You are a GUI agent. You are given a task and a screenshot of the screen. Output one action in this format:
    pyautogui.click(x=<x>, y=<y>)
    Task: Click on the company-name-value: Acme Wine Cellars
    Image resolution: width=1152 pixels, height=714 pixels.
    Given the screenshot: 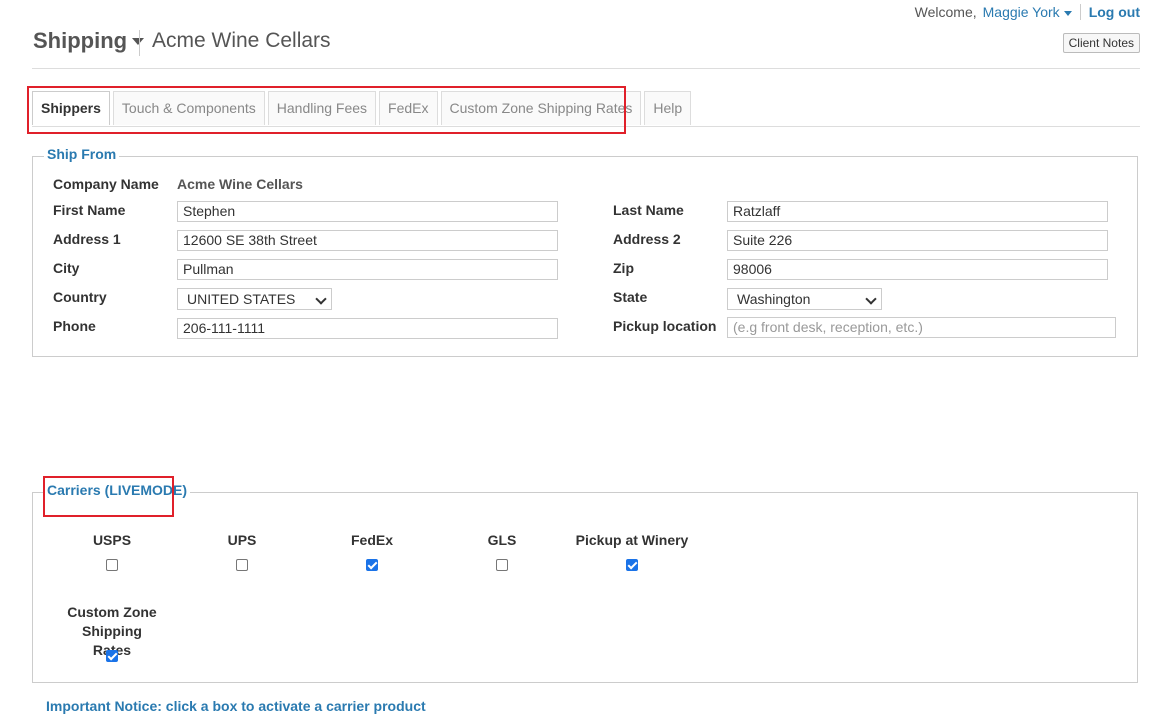 What is the action you would take?
    pyautogui.click(x=240, y=184)
    